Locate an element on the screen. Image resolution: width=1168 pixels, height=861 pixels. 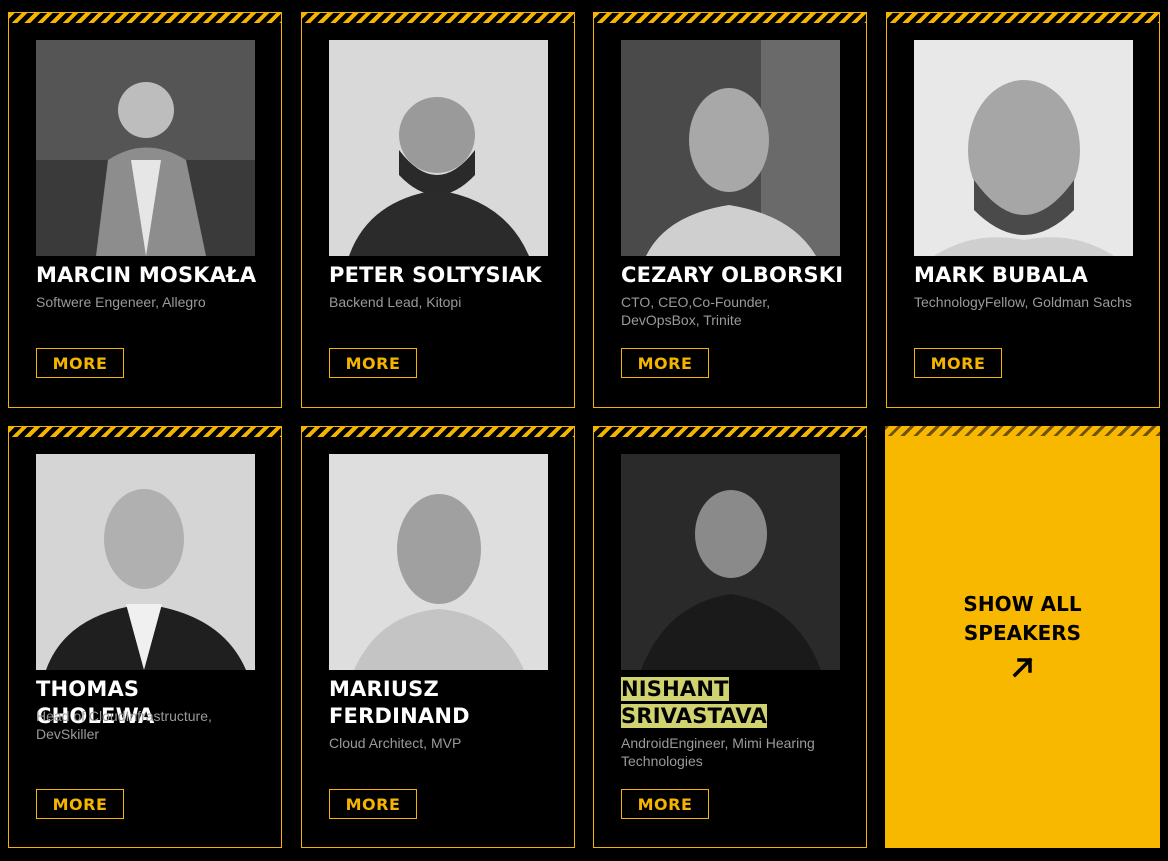
show-all-label: SHOW ALL SPEAKERS is located at coordinates (1023, 619).